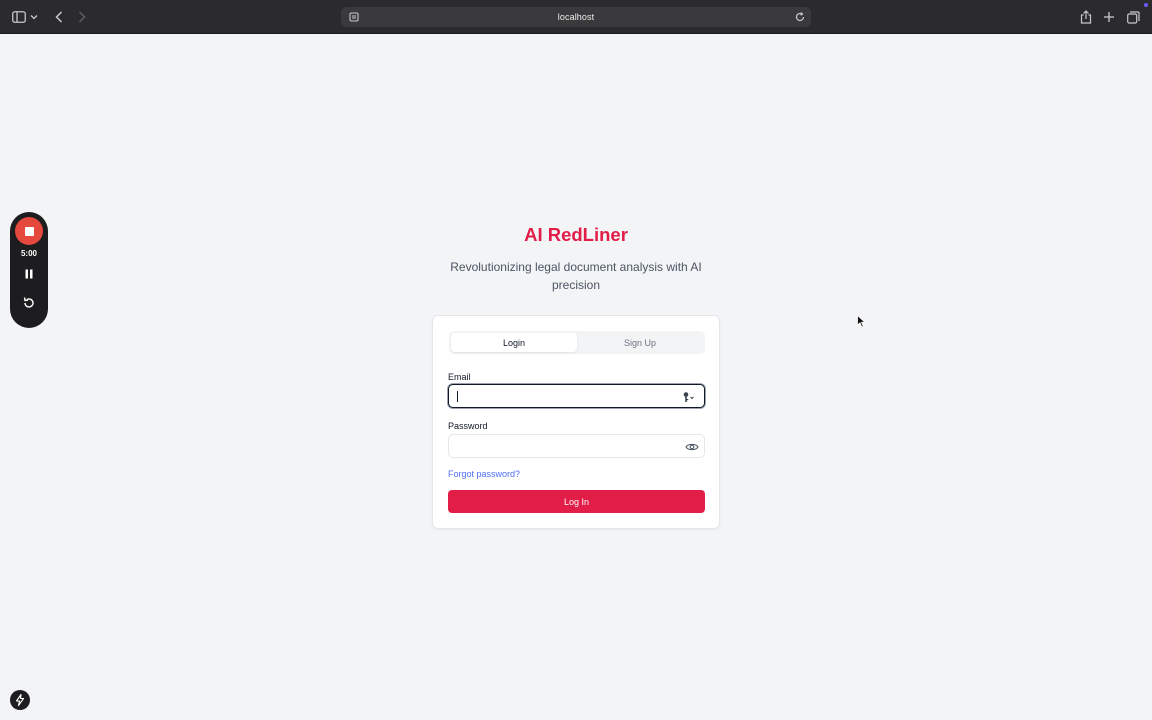 The height and width of the screenshot is (720, 1152). I want to click on address-bar: localhost, so click(576, 17).